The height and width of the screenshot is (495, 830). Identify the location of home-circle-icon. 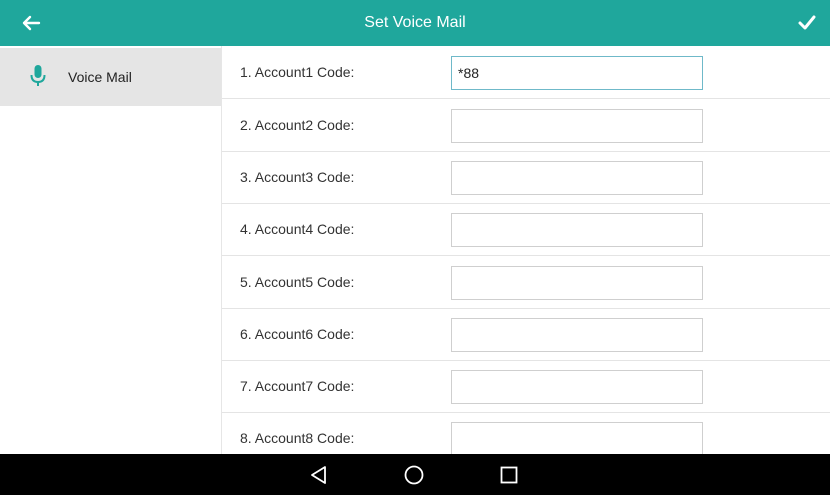
(414, 475).